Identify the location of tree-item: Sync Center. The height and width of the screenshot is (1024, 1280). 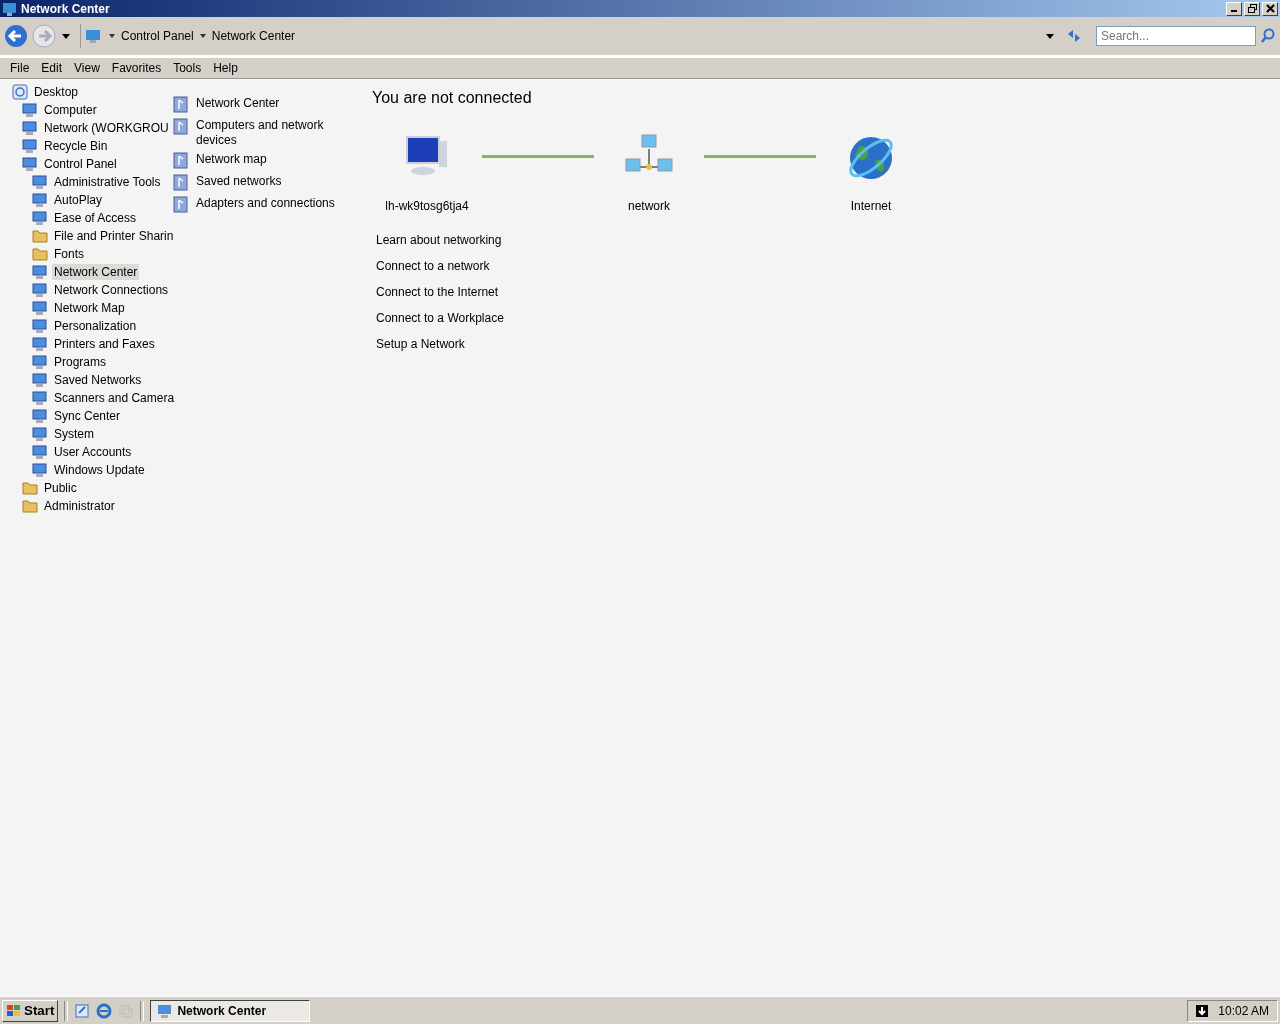
(87, 416).